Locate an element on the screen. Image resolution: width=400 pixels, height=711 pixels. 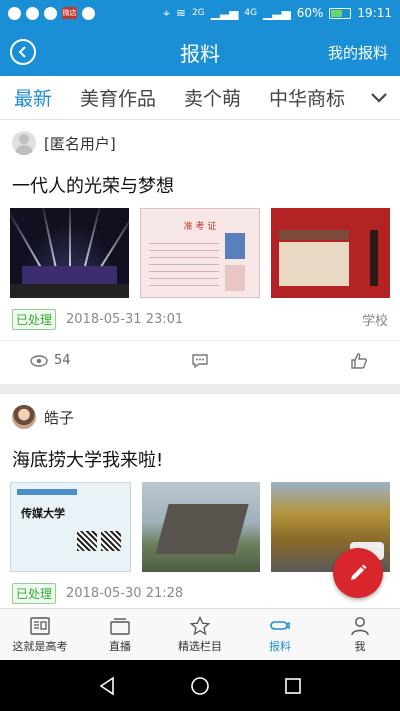
chevron-down-icon is located at coordinates (379, 98).